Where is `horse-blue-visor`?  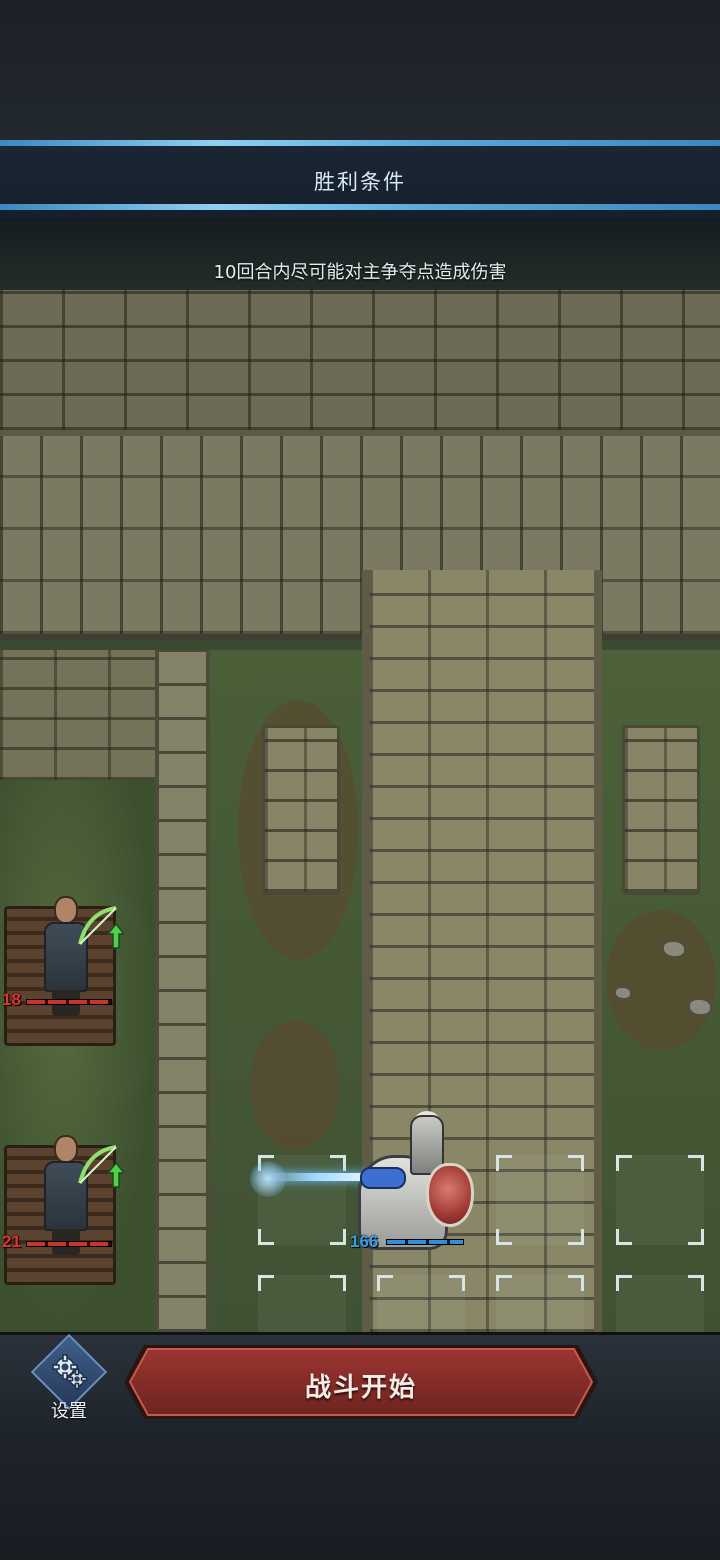 horse-blue-visor is located at coordinates (383, 1178).